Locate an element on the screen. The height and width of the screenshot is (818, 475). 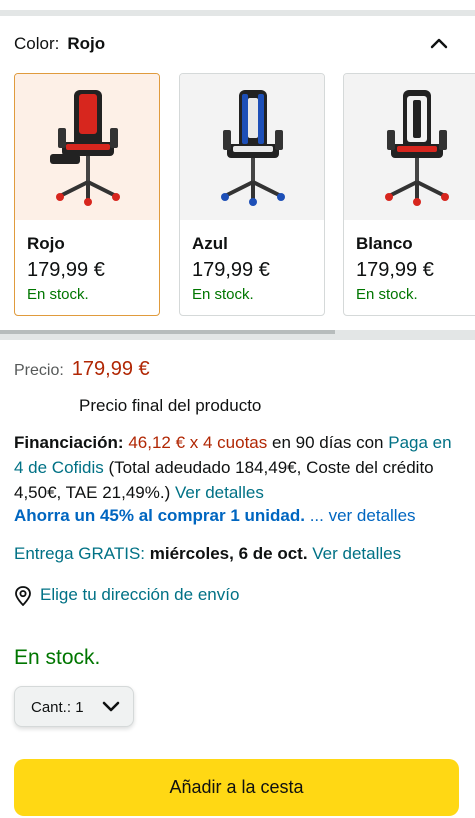
delivery-label: Entrega GRATIS: is located at coordinates (80, 553).